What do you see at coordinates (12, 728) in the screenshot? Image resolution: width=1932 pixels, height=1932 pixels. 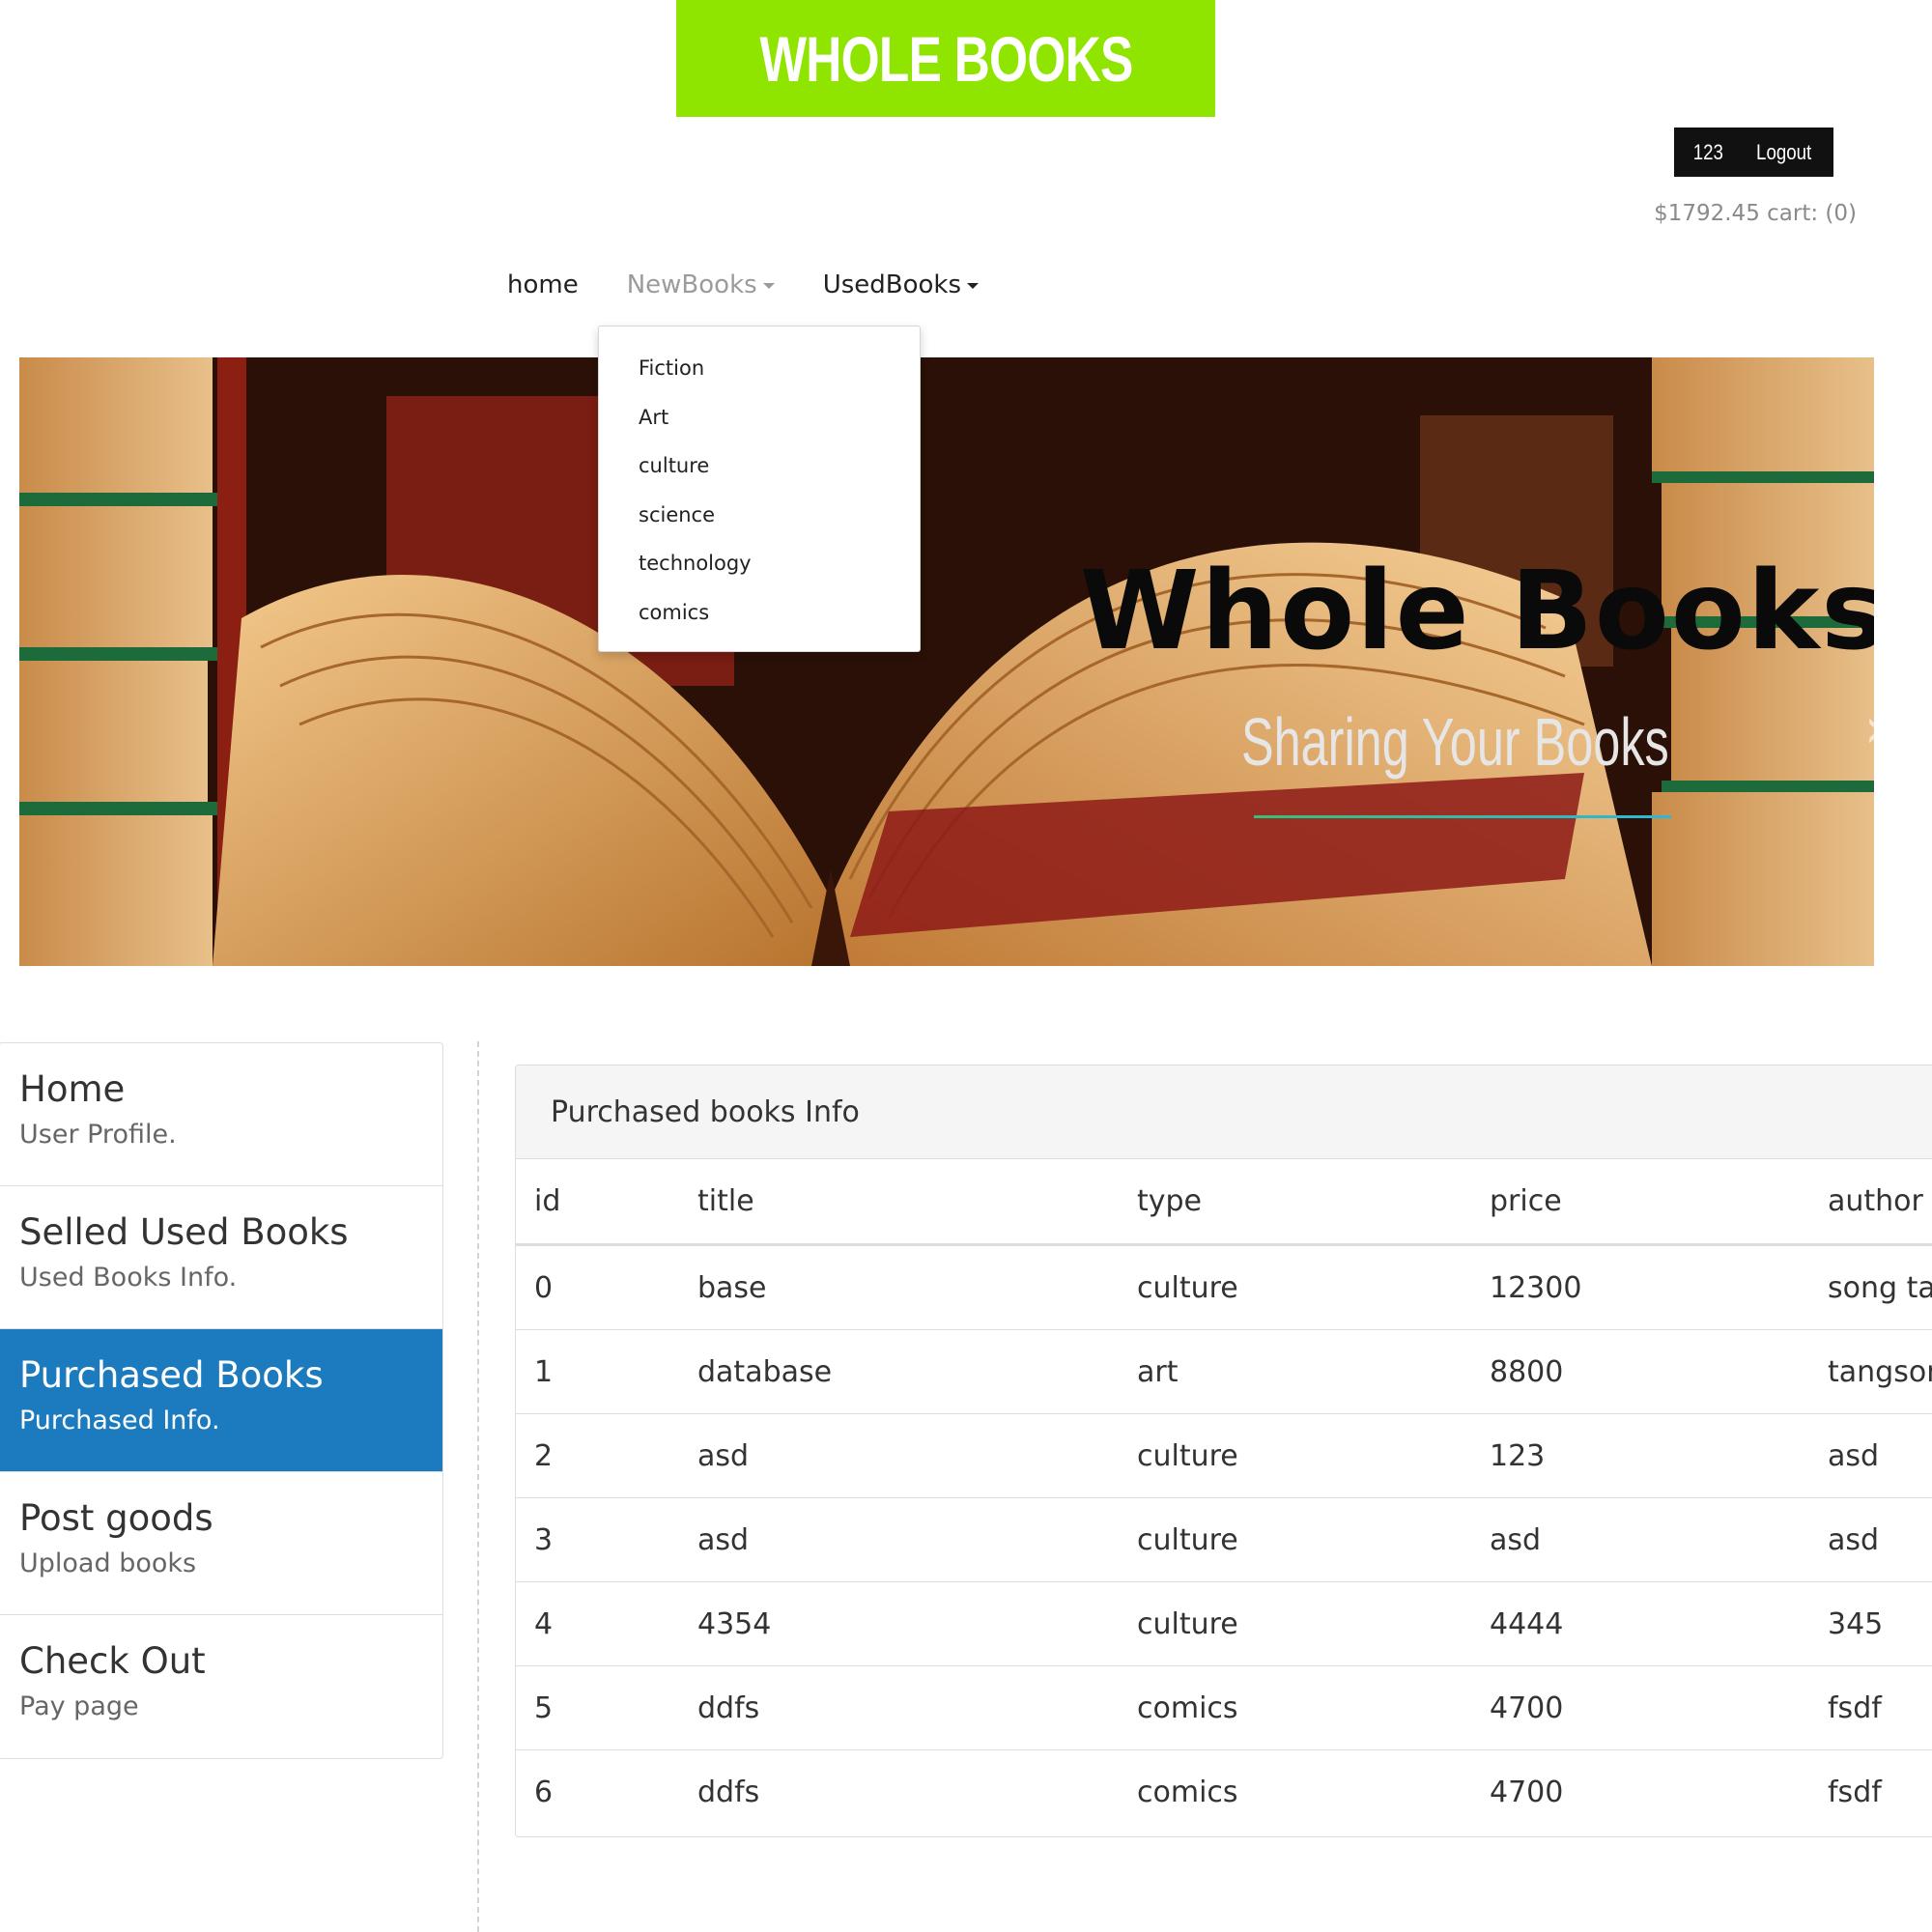 I see `carousel-prev-icon: ‹` at bounding box center [12, 728].